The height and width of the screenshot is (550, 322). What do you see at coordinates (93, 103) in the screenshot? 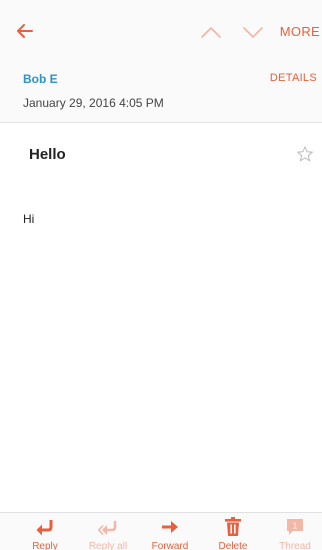
I see `sent-date: January 29, 2016 4:05 PM` at bounding box center [93, 103].